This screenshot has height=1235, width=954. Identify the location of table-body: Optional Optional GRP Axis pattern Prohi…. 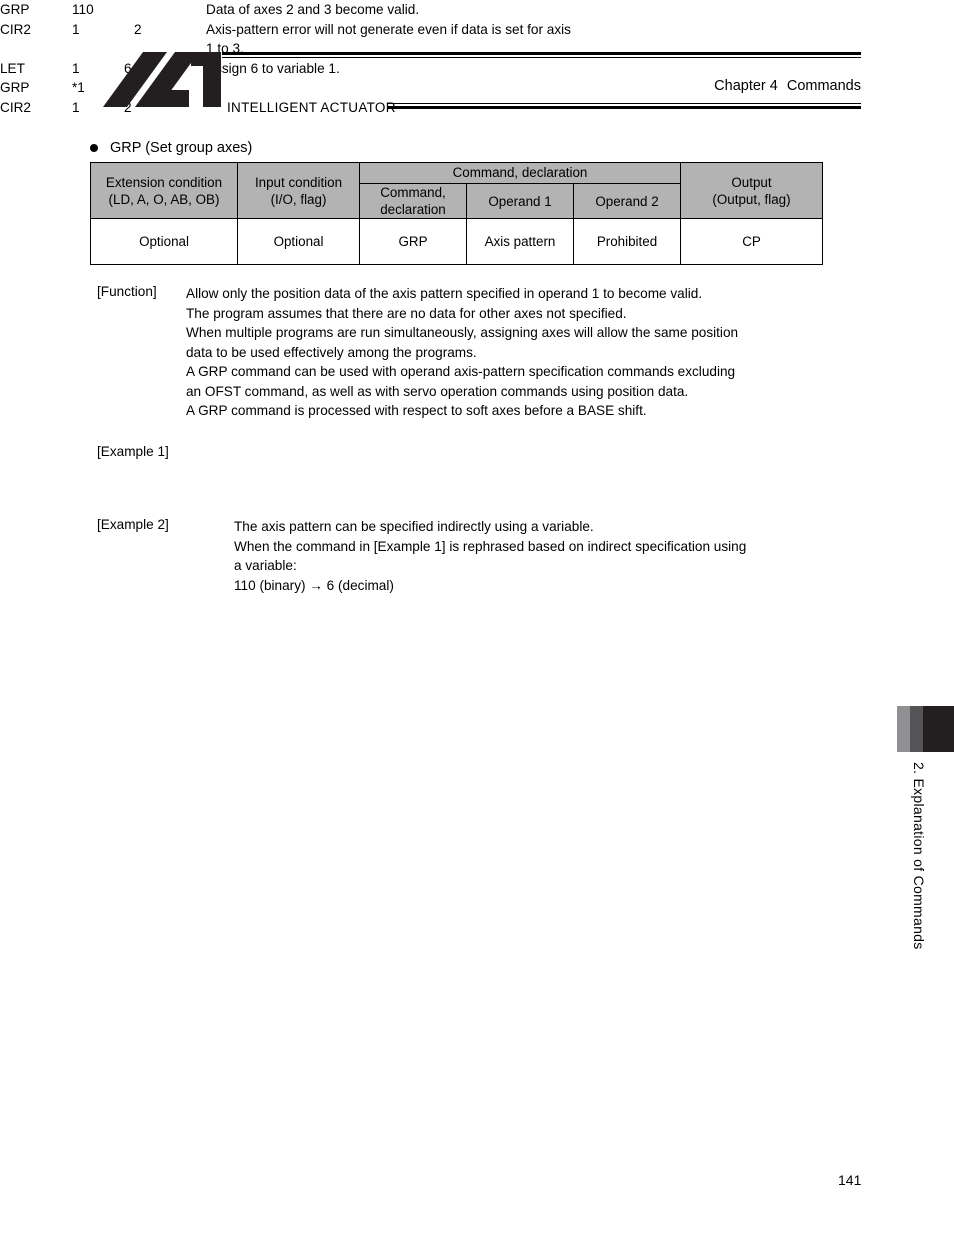
(456, 242).